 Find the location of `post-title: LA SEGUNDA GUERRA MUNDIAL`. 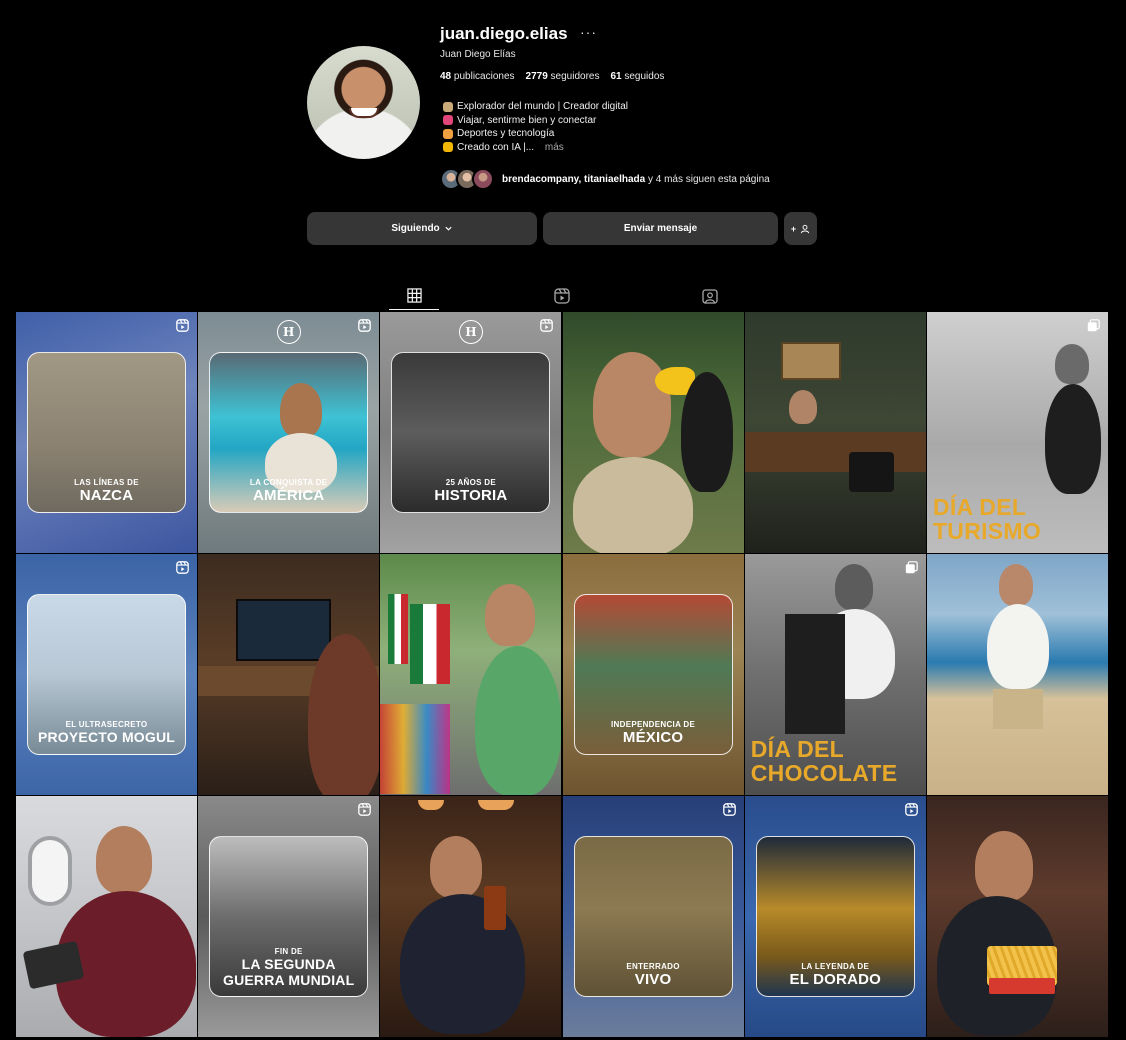

post-title: LA SEGUNDA GUERRA MUNDIAL is located at coordinates (288, 972).